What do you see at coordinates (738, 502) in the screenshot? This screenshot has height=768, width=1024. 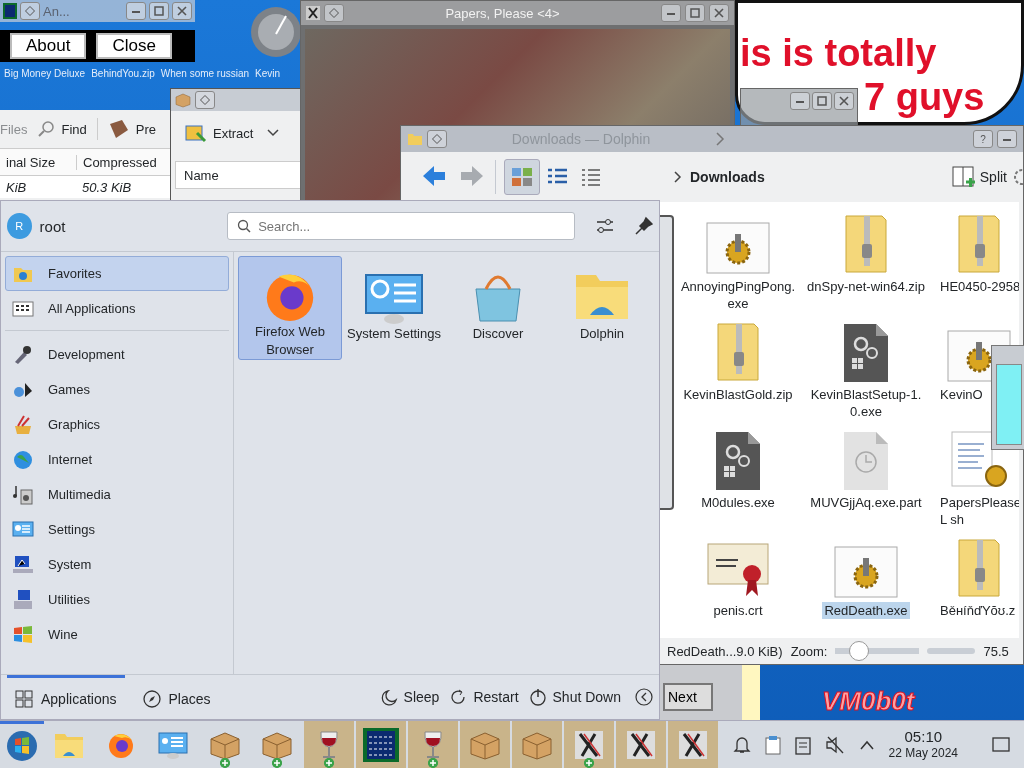 I see `file-name: M0dules.exe` at bounding box center [738, 502].